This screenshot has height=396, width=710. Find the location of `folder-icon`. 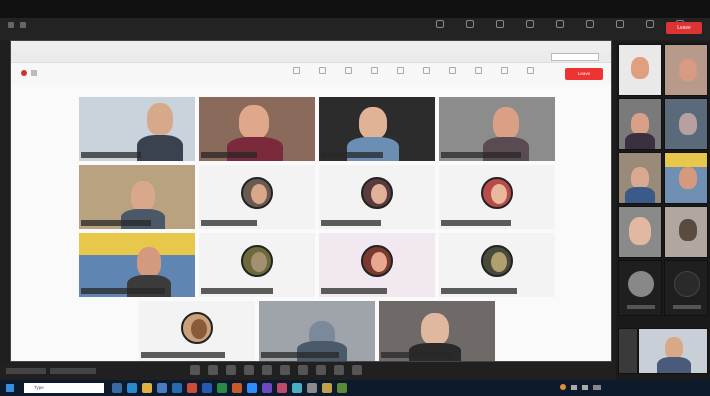

folder-icon is located at coordinates (147, 388).